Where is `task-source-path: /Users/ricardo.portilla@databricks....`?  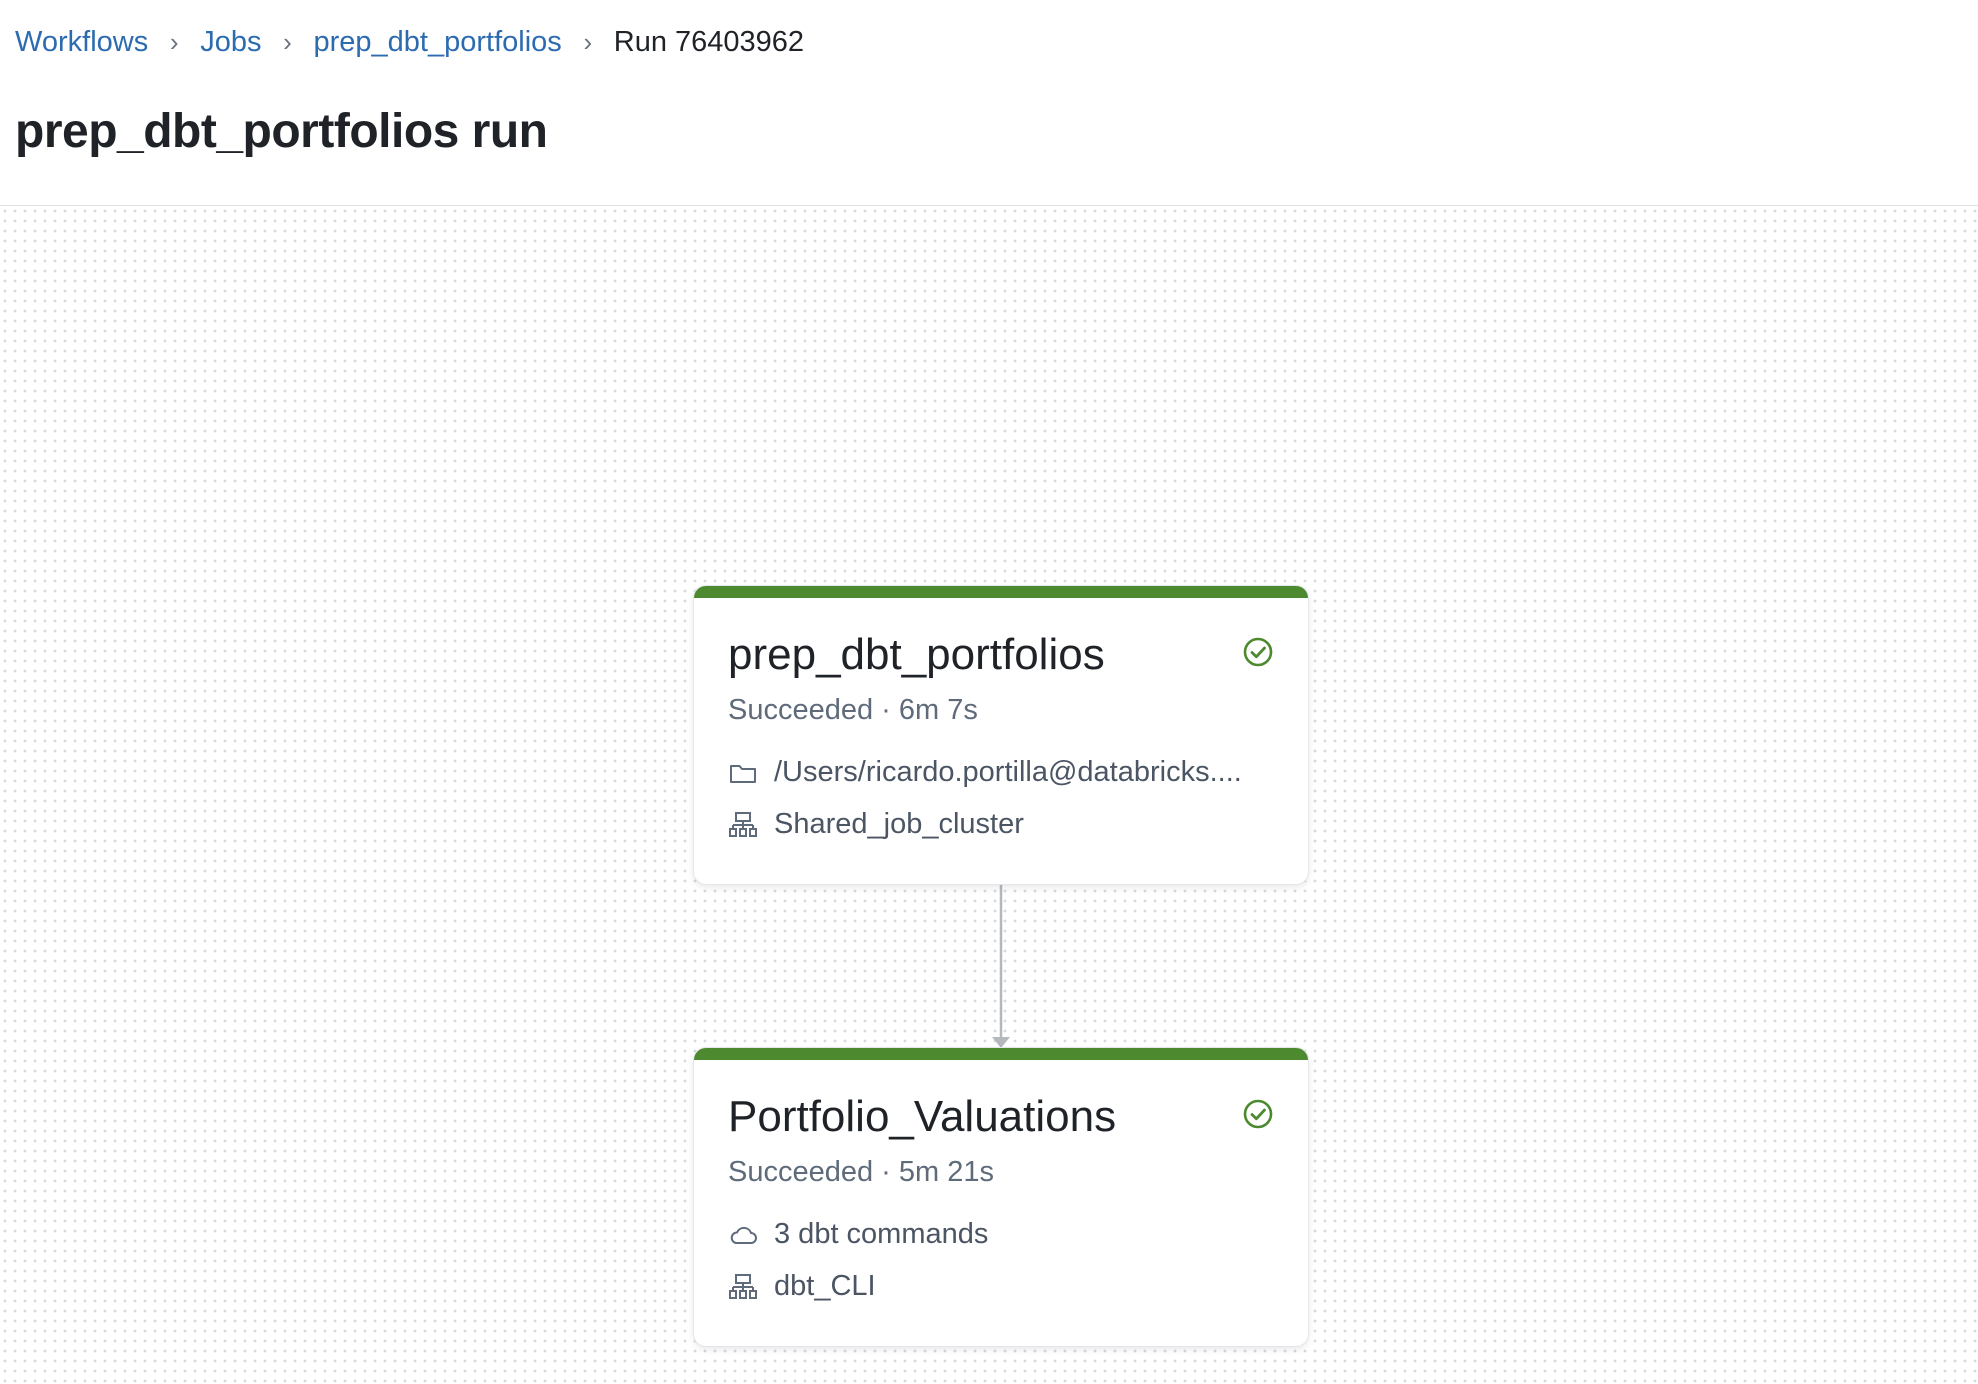
task-source-path: /Users/ricardo.portilla@databricks.... is located at coordinates (1008, 772).